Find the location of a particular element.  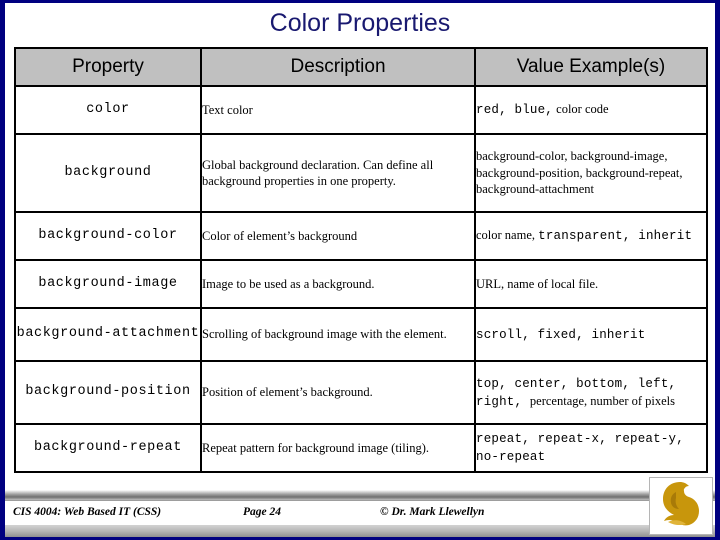

column-header-value-examples: Value Example(s) is located at coordinates (591, 67).